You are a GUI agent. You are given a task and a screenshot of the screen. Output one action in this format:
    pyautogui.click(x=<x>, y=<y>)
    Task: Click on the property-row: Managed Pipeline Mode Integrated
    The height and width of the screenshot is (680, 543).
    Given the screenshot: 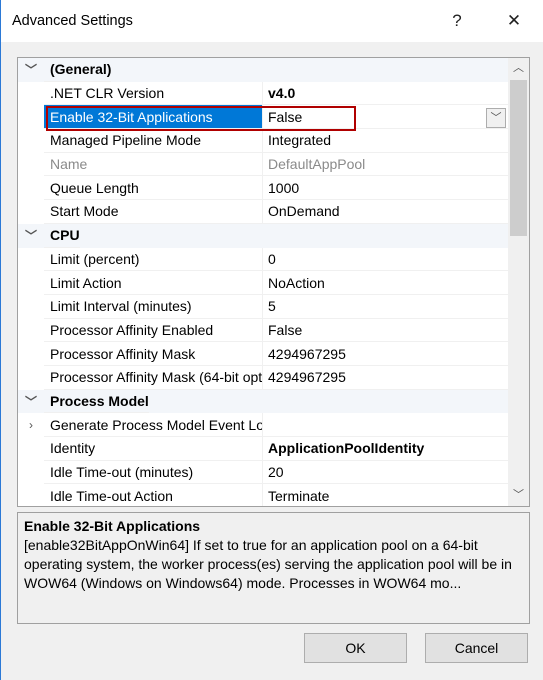 What is the action you would take?
    pyautogui.click(x=263, y=141)
    